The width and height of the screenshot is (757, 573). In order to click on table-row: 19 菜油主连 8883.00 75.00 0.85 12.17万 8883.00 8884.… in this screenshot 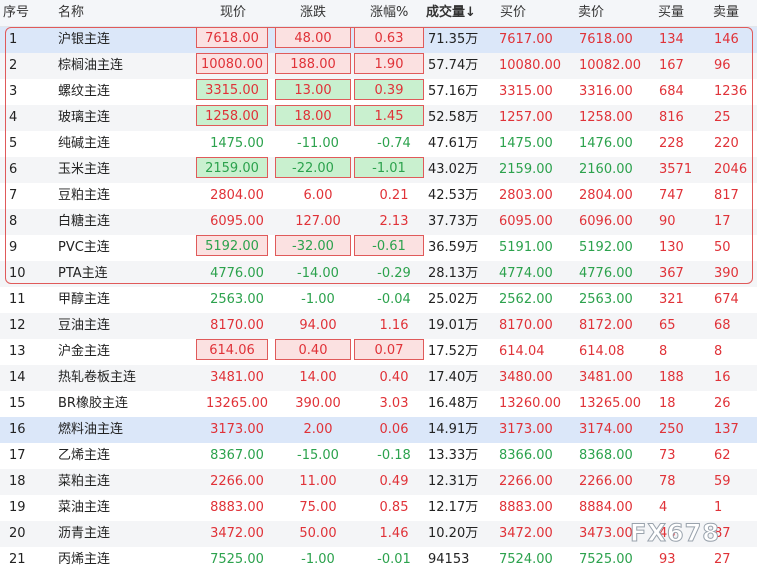, I will do `click(378, 508)`.